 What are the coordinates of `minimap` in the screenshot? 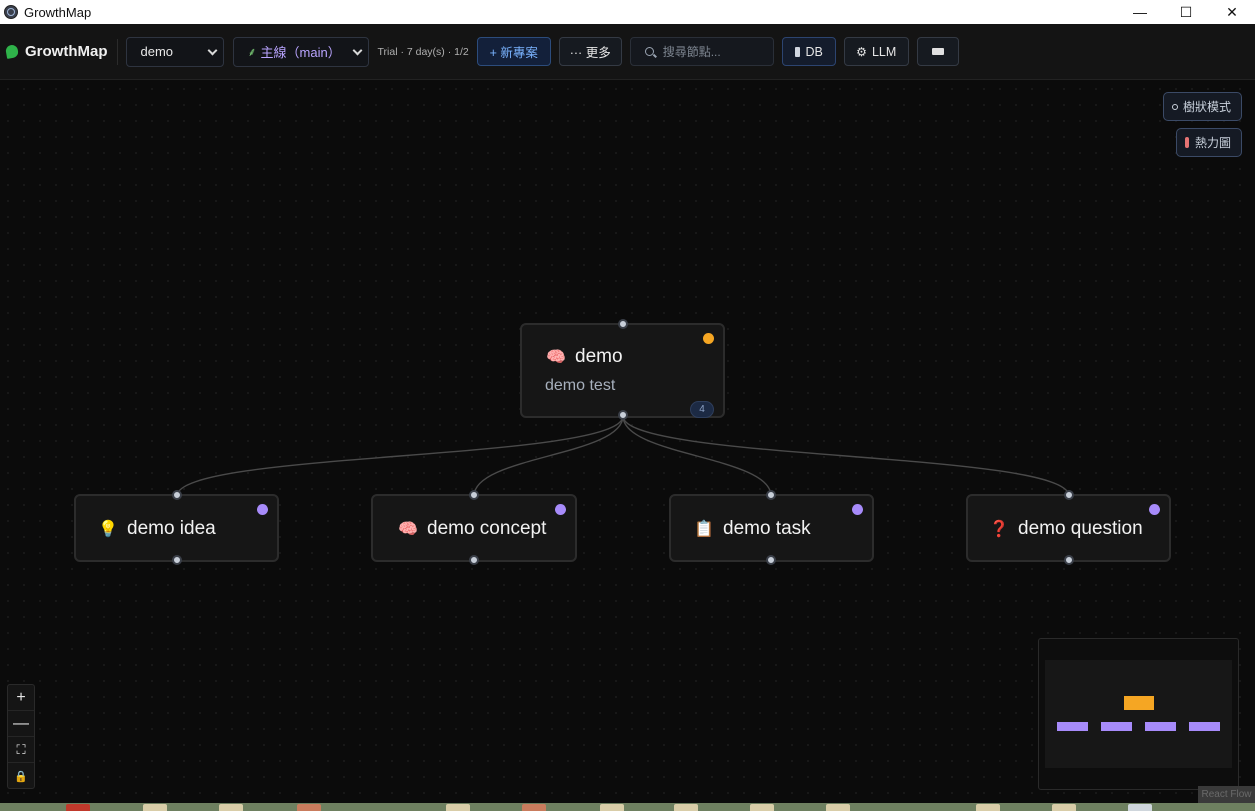 It's located at (1138, 714).